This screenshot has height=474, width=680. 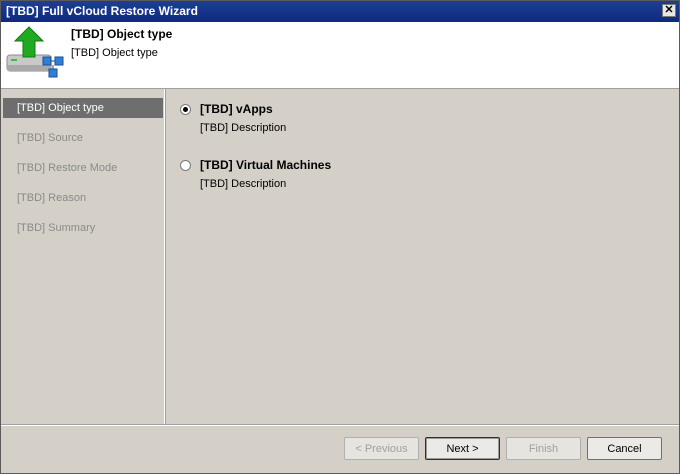 What do you see at coordinates (543, 448) in the screenshot?
I see `finish-button: Finish` at bounding box center [543, 448].